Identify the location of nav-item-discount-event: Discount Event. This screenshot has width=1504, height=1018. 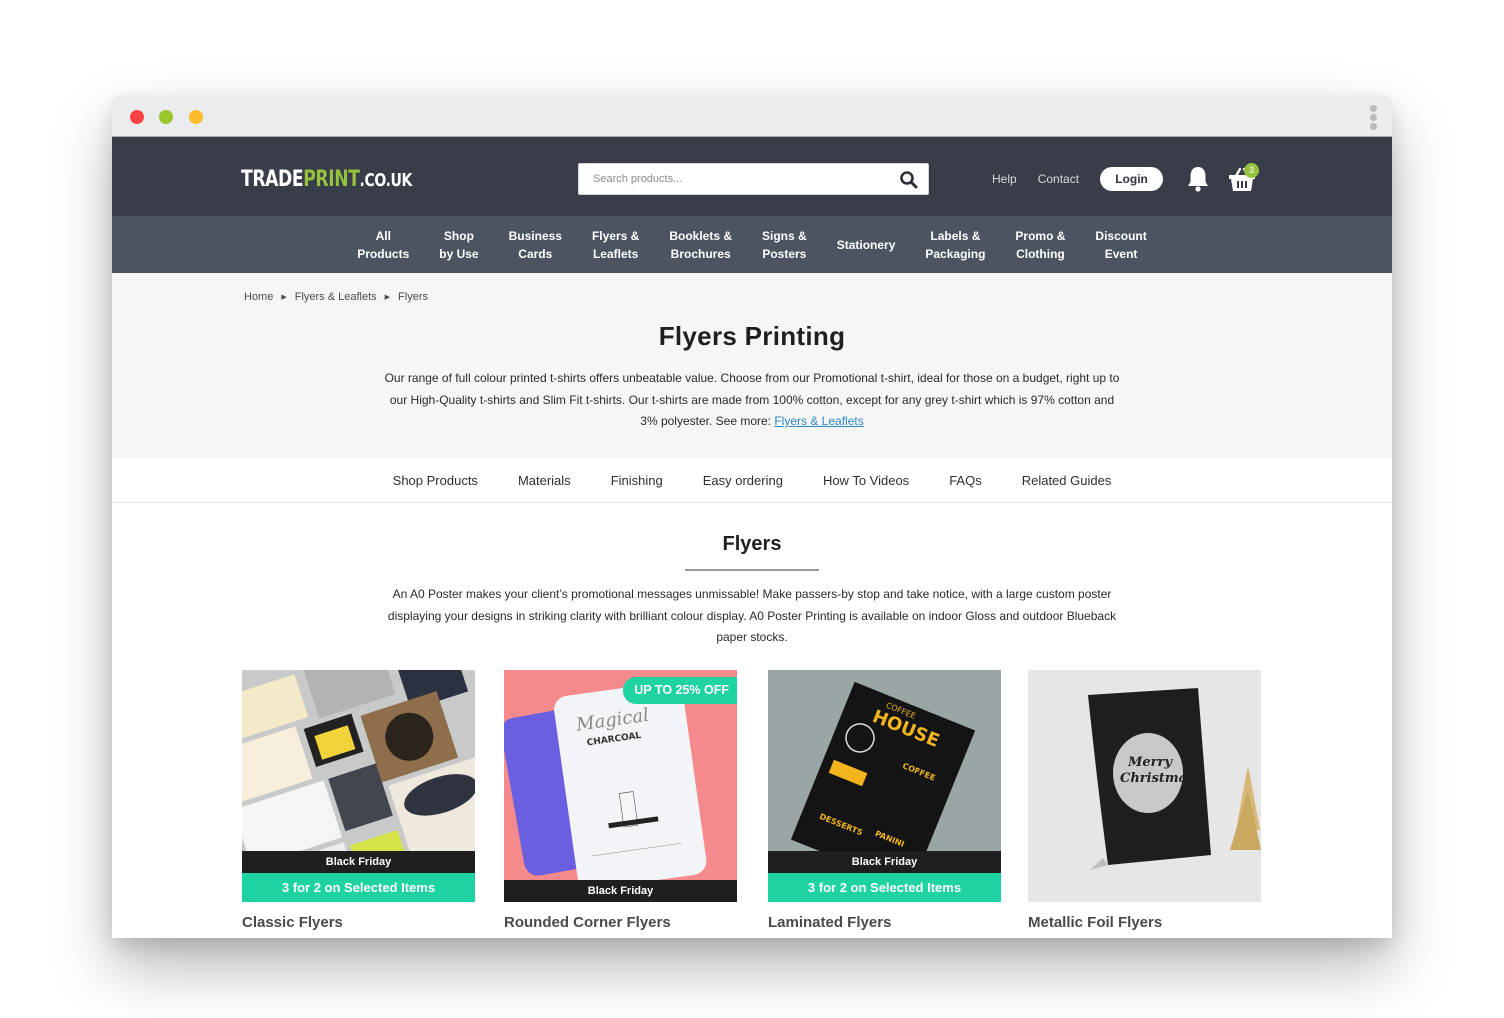
(1120, 245).